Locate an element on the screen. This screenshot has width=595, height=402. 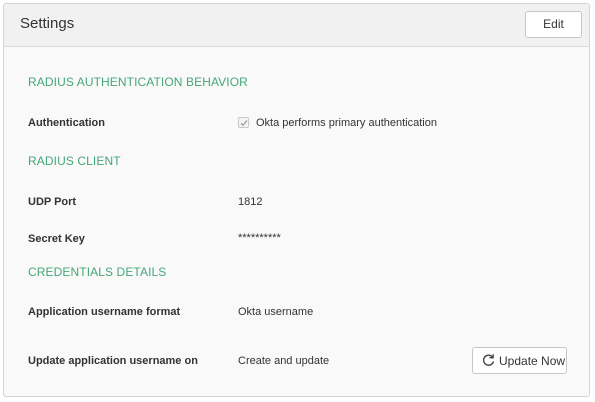
secret-key-value: ********** is located at coordinates (259, 238).